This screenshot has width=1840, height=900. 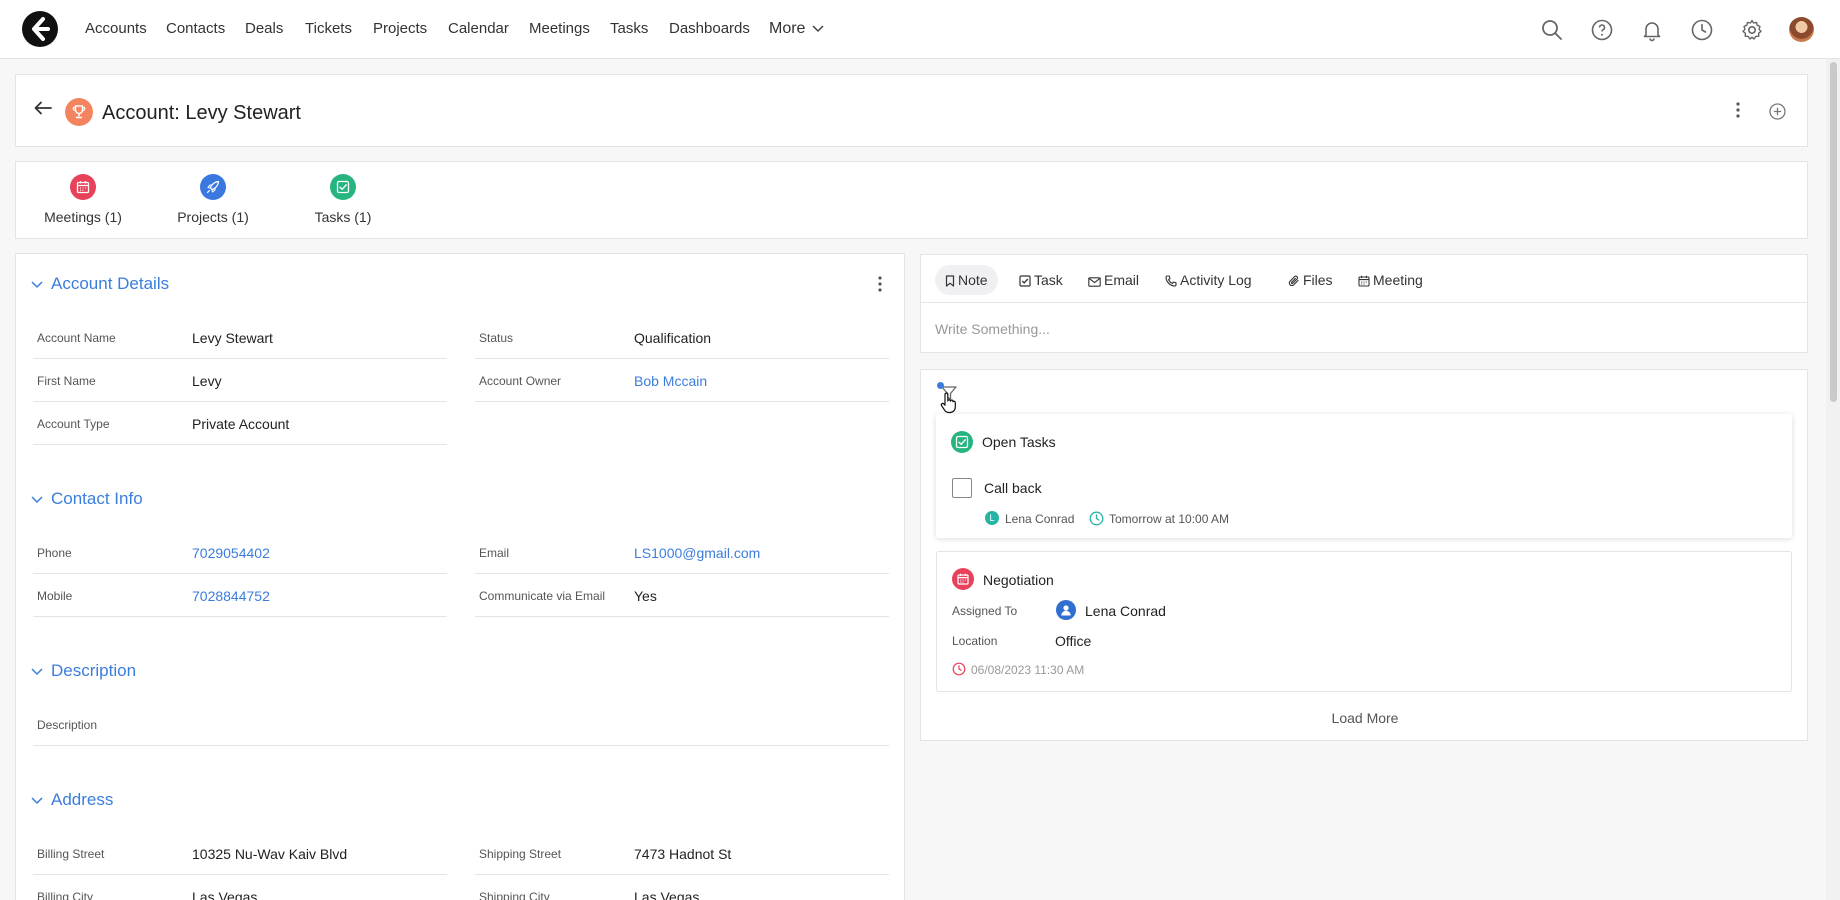 What do you see at coordinates (670, 381) in the screenshot?
I see `account-owner-link: Bob Mccain` at bounding box center [670, 381].